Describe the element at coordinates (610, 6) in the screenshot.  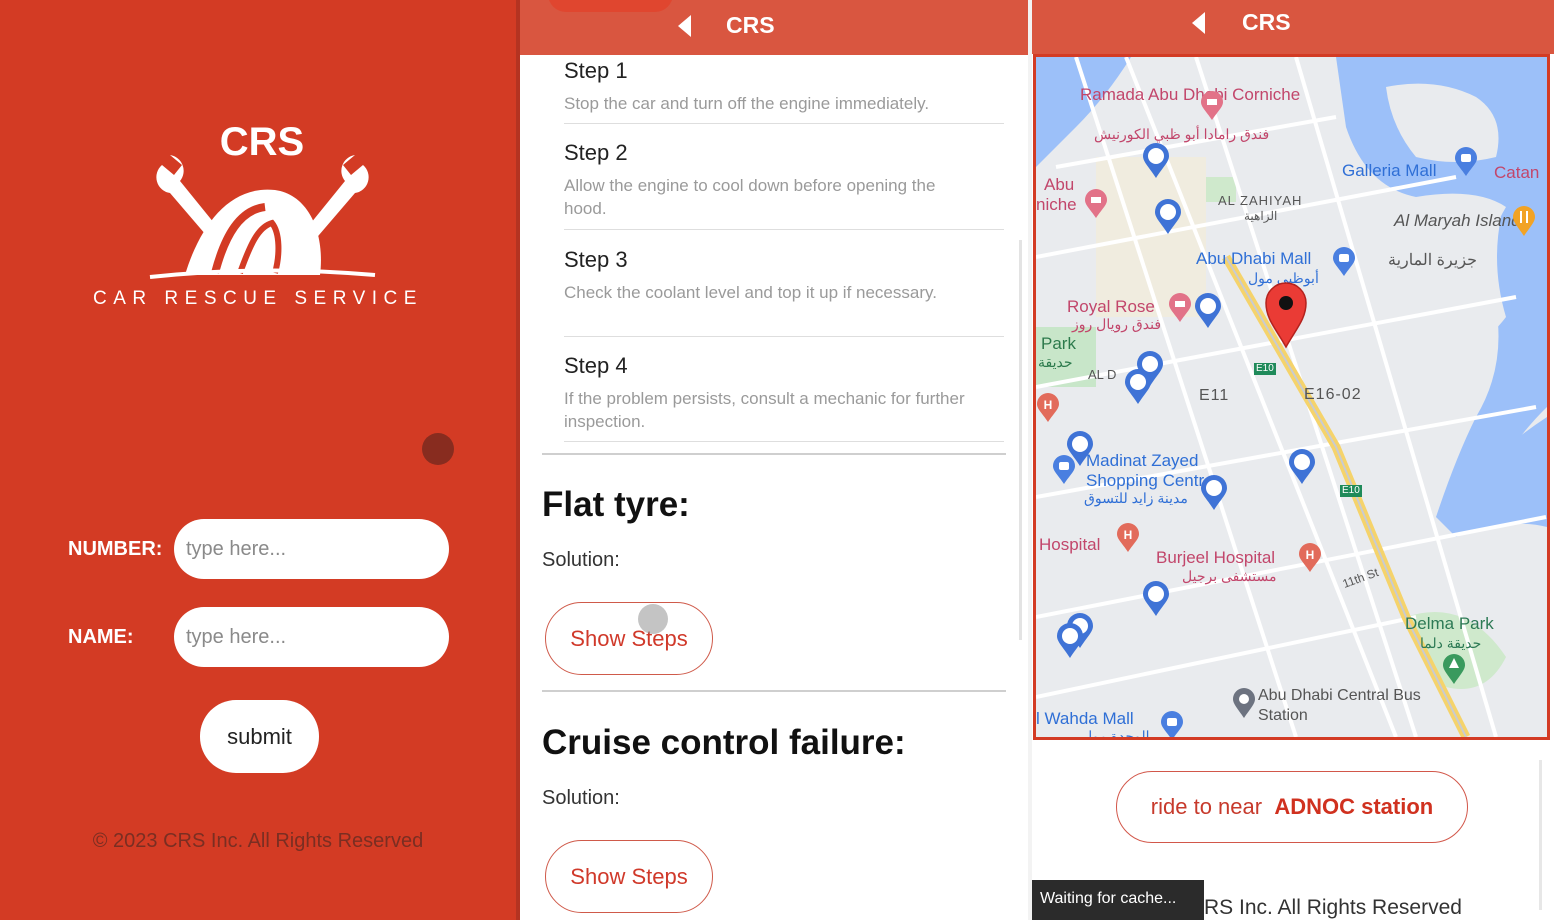
I see `header-tab` at that location.